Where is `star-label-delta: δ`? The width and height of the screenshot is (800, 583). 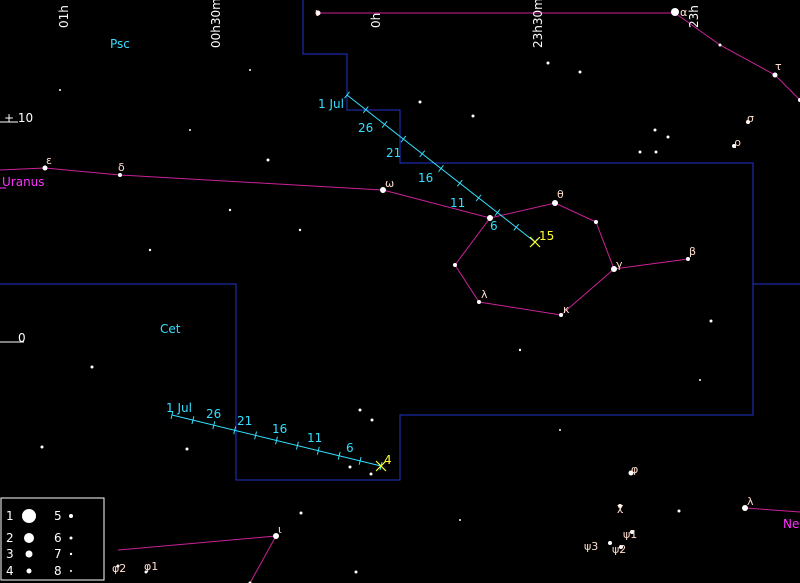 star-label-delta: δ is located at coordinates (121, 167).